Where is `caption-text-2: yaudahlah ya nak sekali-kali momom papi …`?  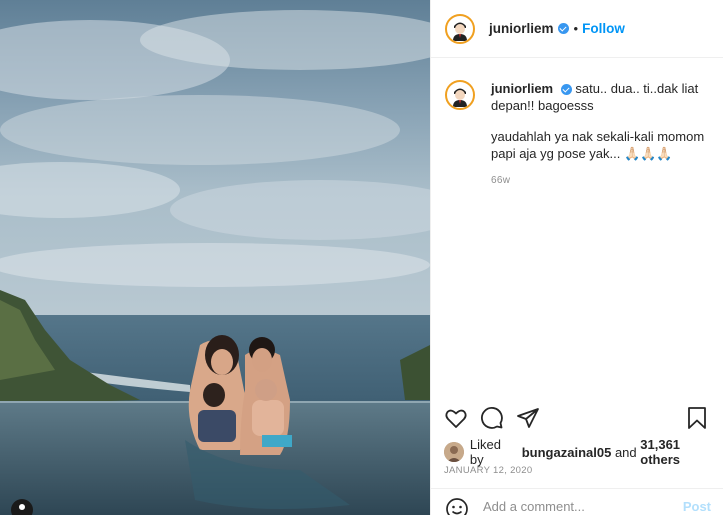 caption-text-2: yaudahlah ya nak sekali-kali momom papi … is located at coordinates (598, 145).